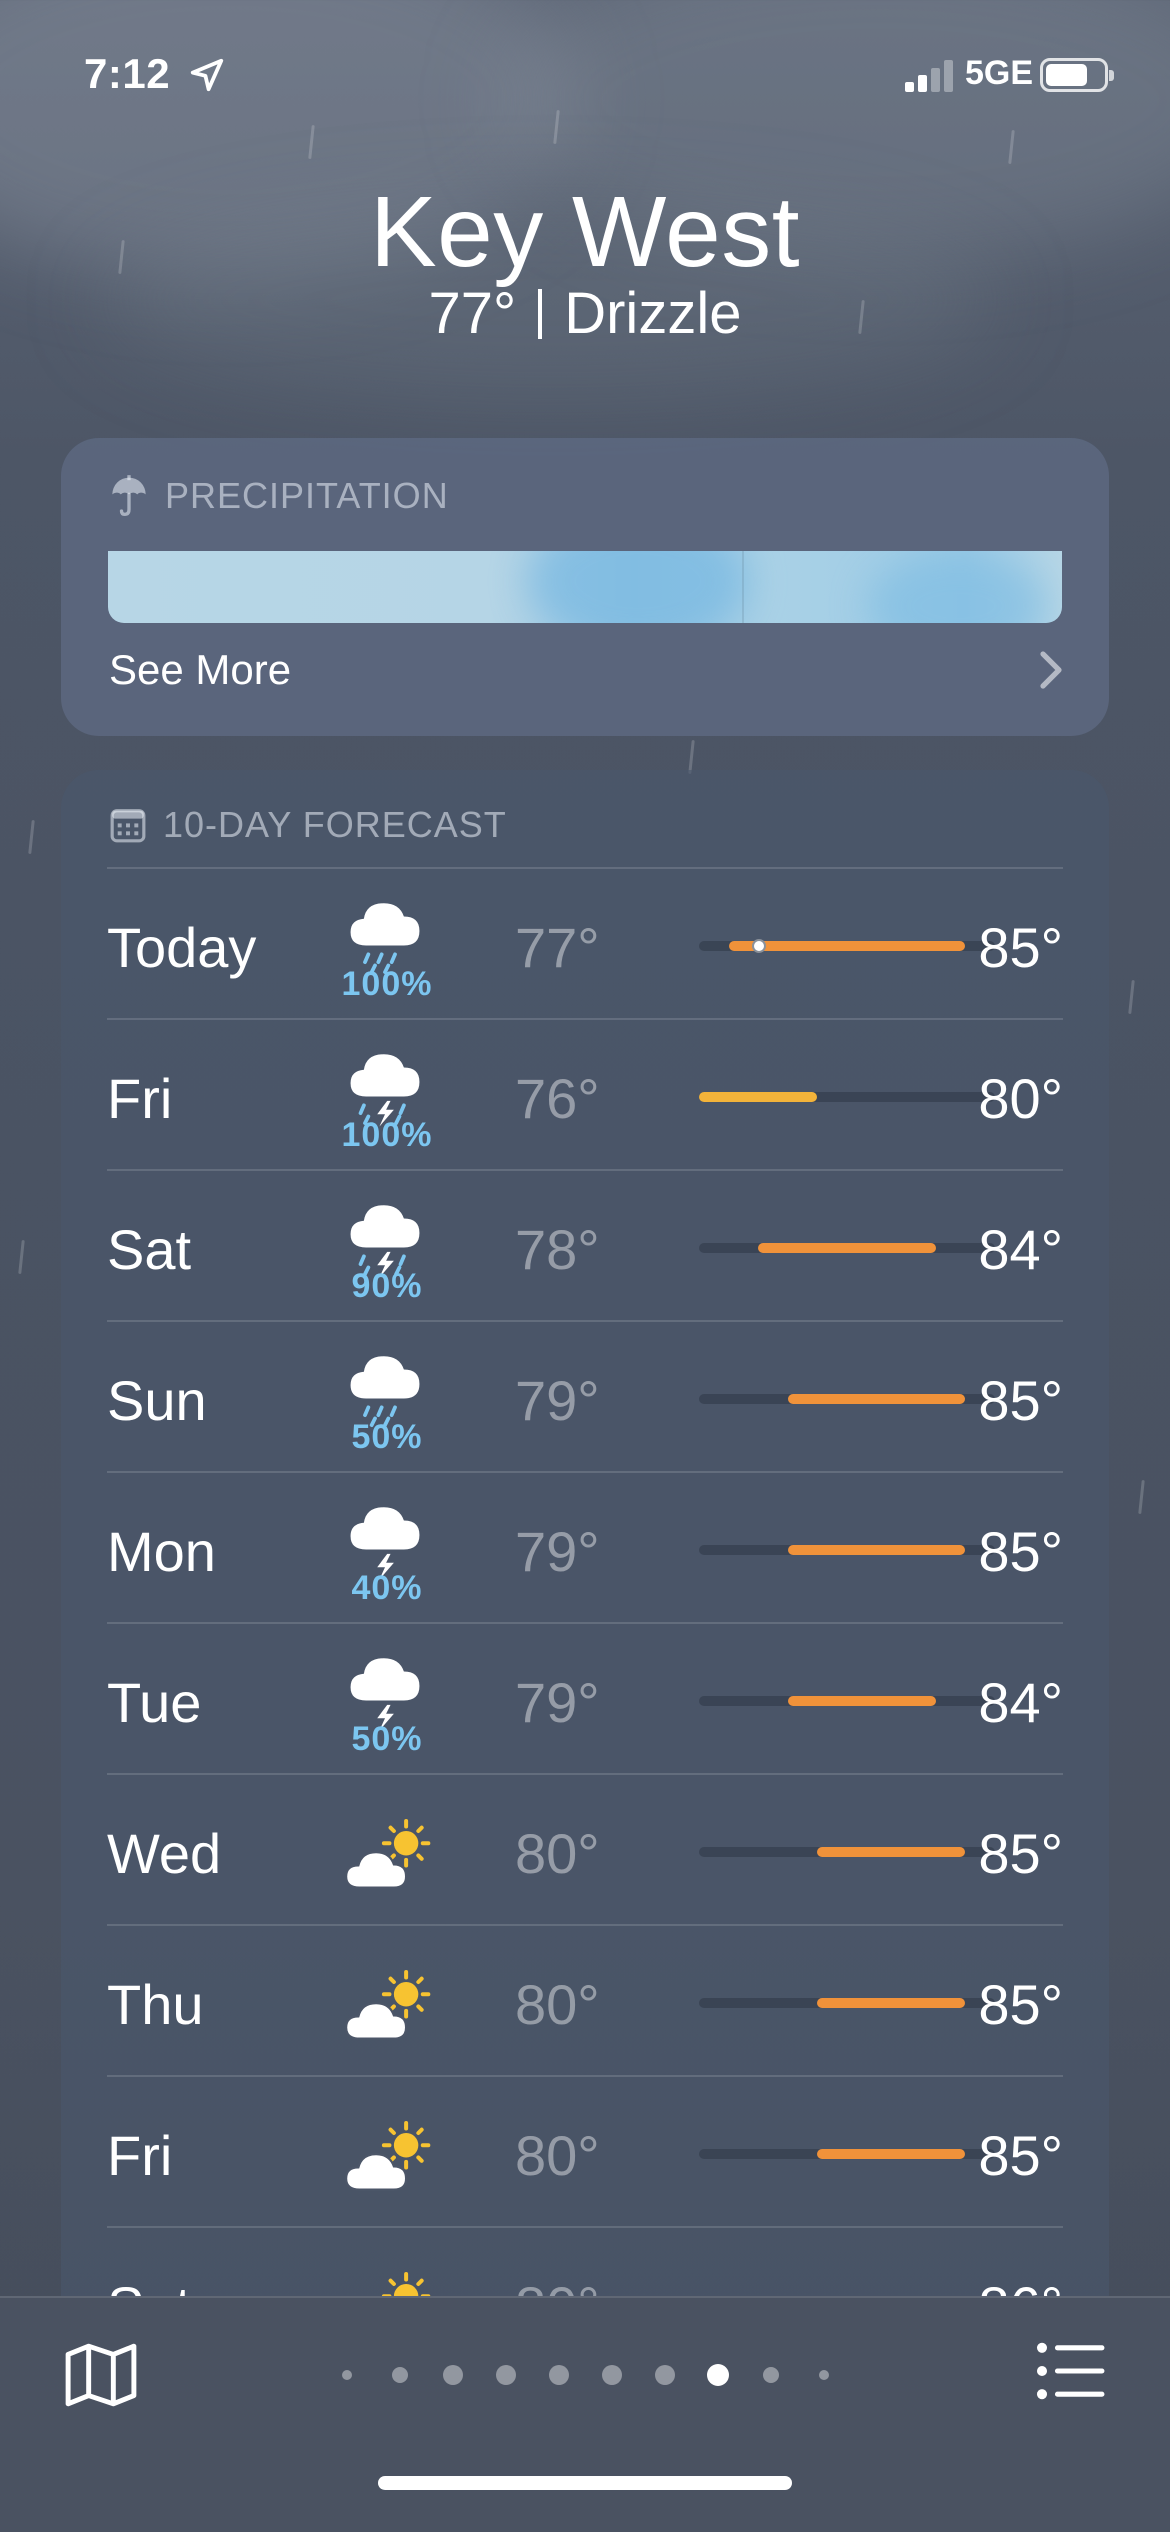  Describe the element at coordinates (157, 1400) in the screenshot. I see `forecast-day: Sun` at that location.